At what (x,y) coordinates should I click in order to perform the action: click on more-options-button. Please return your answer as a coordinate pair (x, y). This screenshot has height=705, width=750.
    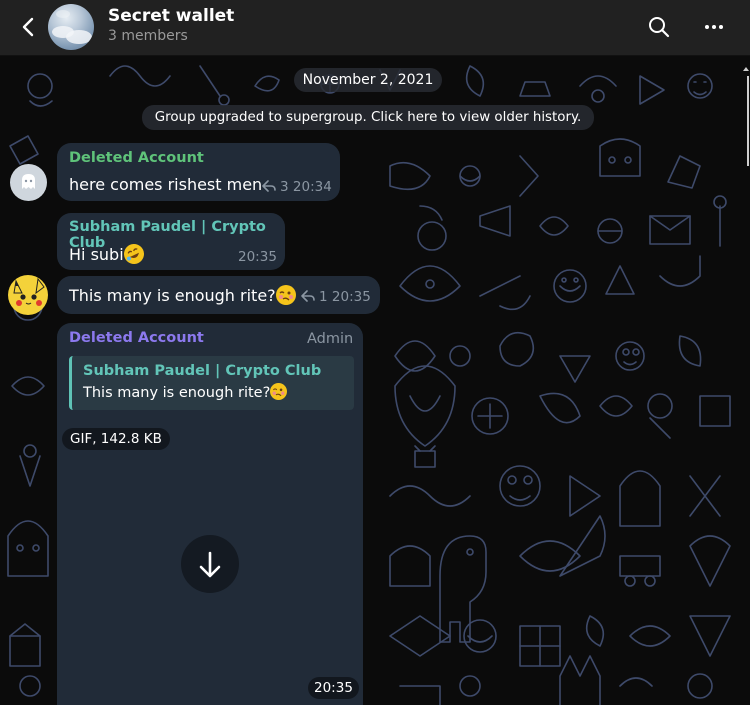
    Looking at the image, I should click on (714, 27).